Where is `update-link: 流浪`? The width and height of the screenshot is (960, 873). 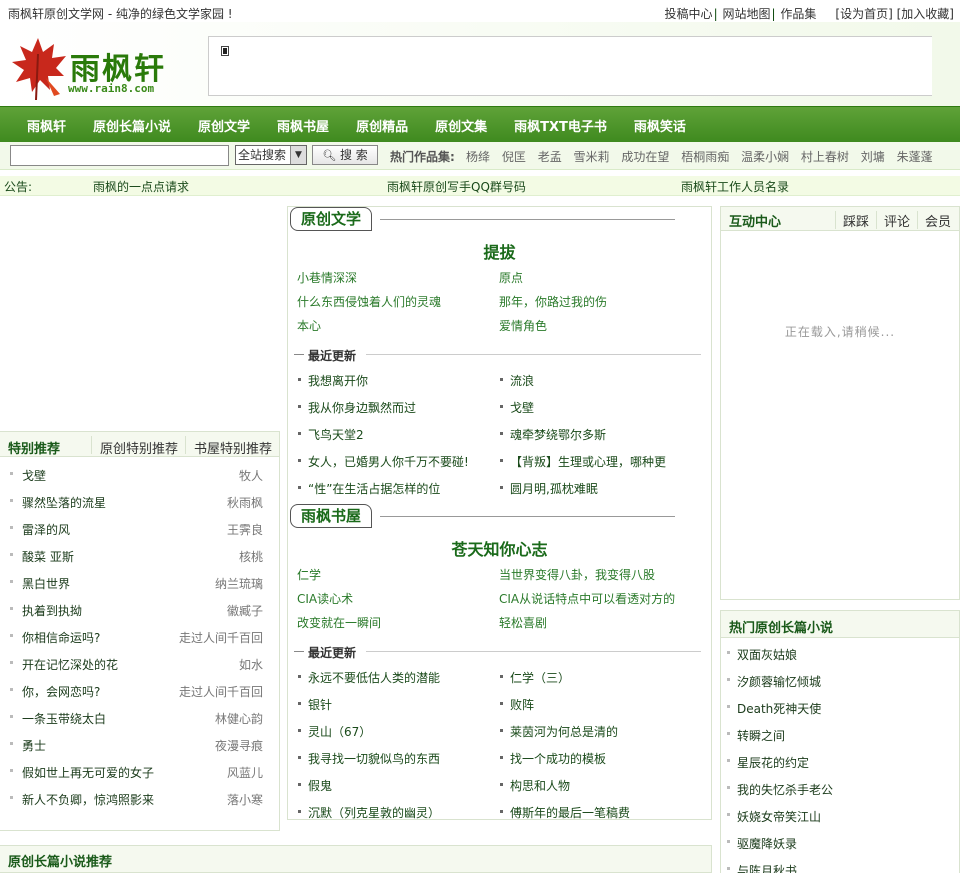 update-link: 流浪 is located at coordinates (516, 380).